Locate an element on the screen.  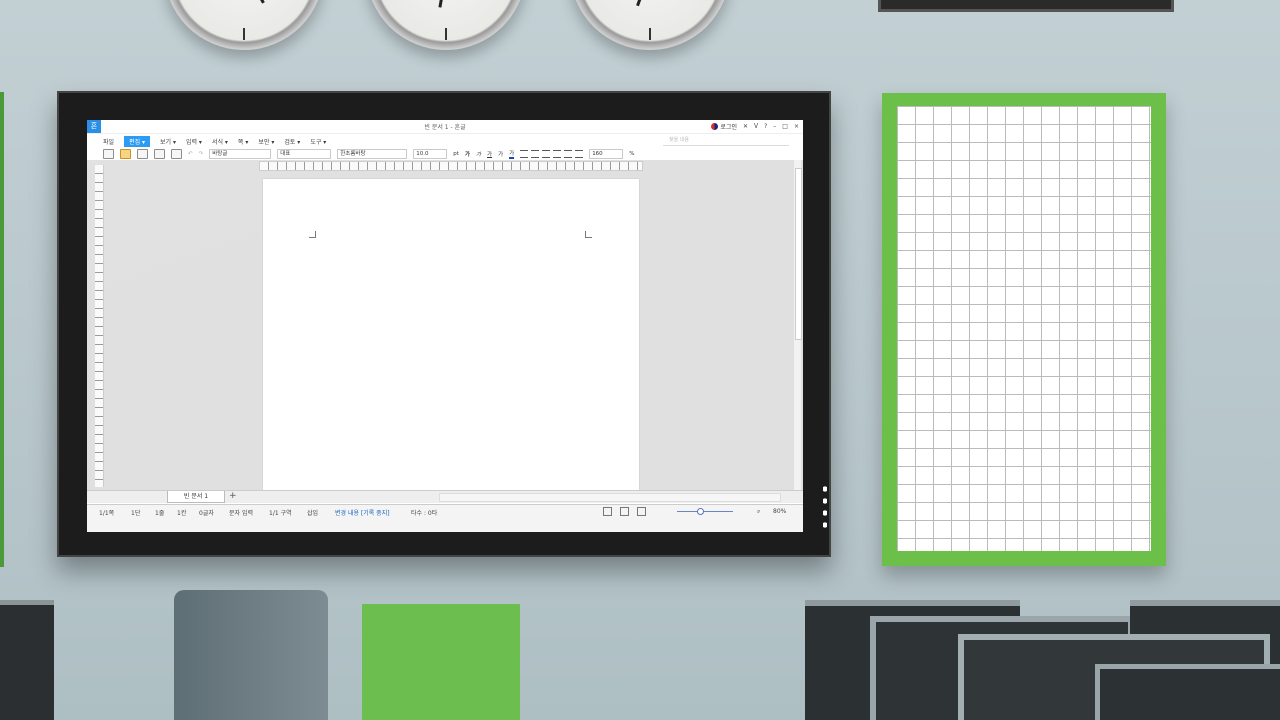
view-mode-buttons is located at coordinates (624, 511).